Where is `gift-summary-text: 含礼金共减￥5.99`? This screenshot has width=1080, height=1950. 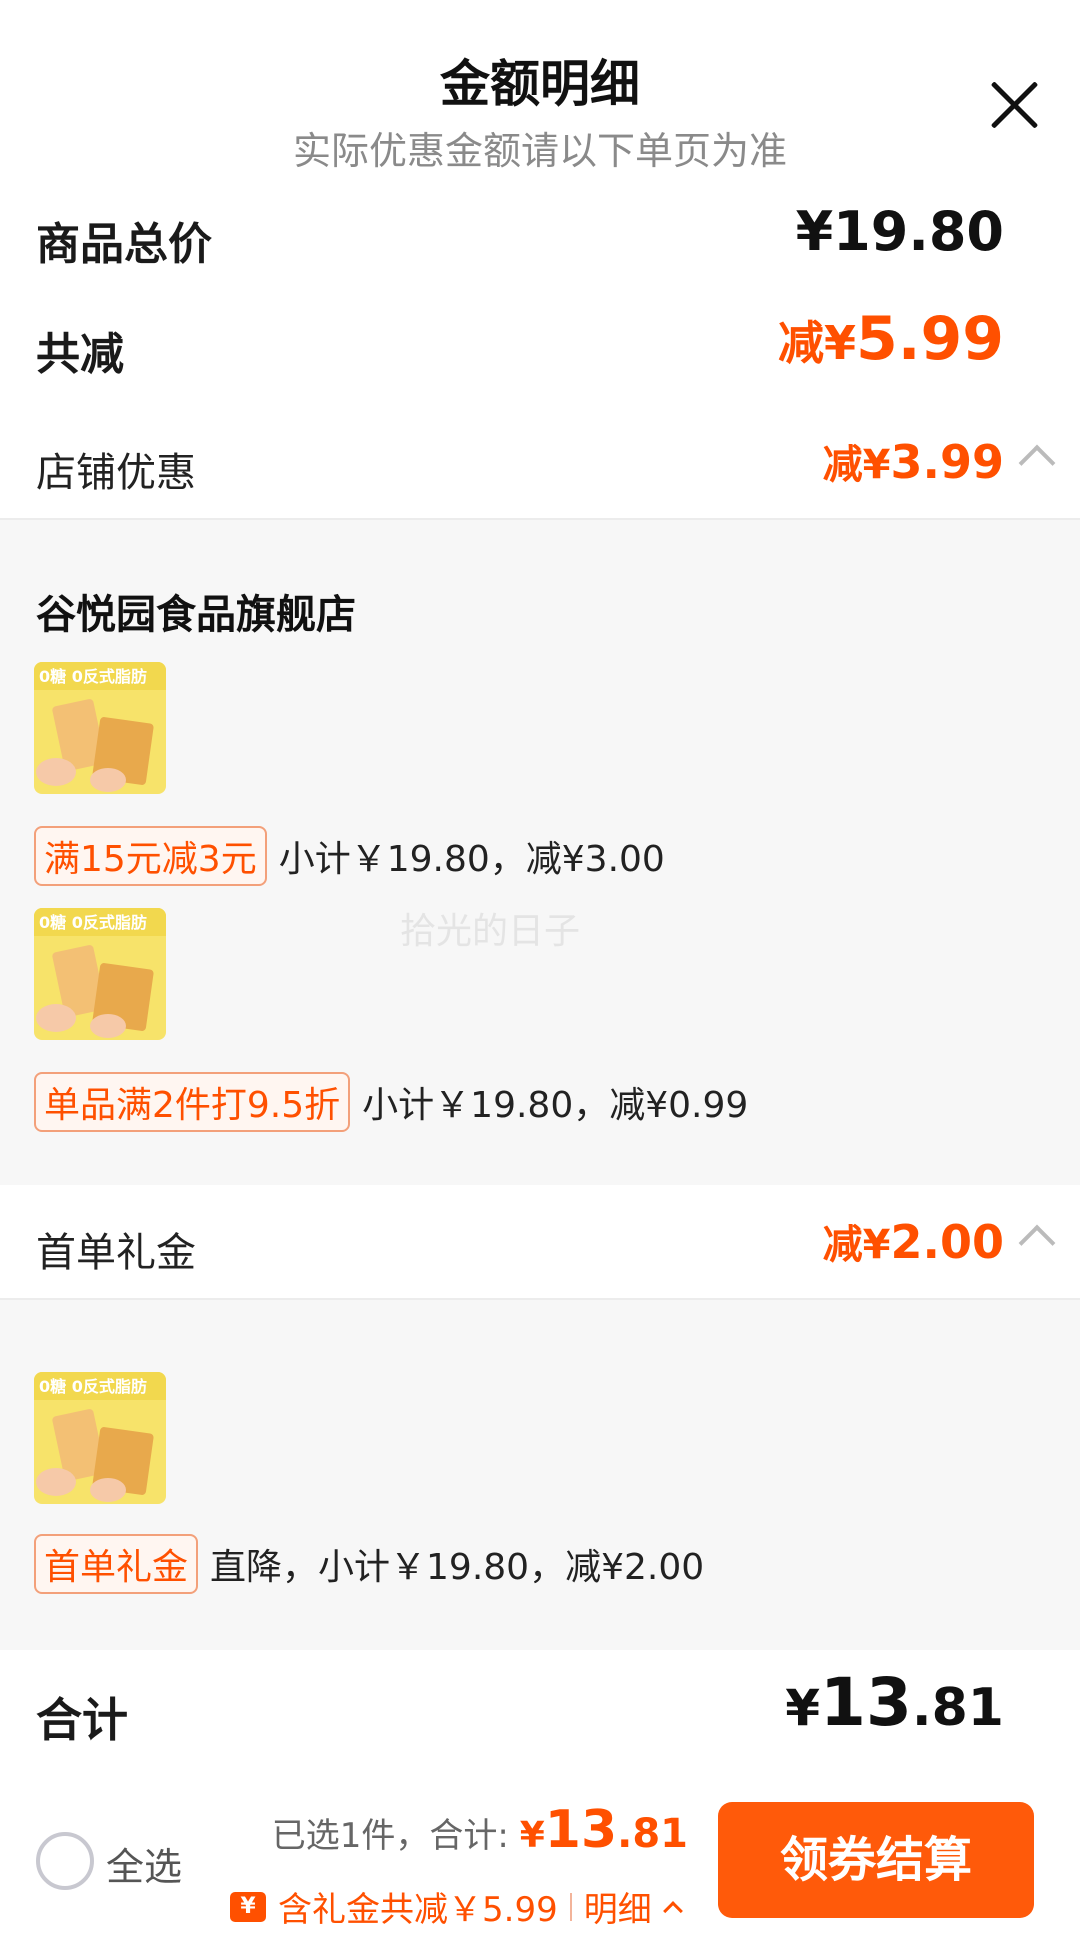 gift-summary-text: 含礼金共减￥5.99 is located at coordinates (418, 1910).